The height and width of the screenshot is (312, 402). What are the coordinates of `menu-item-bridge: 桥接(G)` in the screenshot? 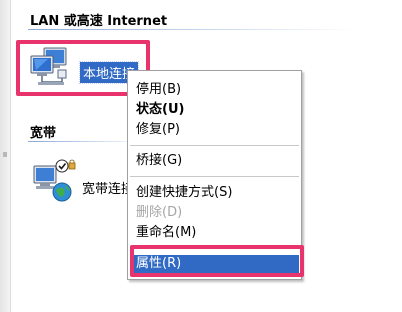 It's located at (159, 161).